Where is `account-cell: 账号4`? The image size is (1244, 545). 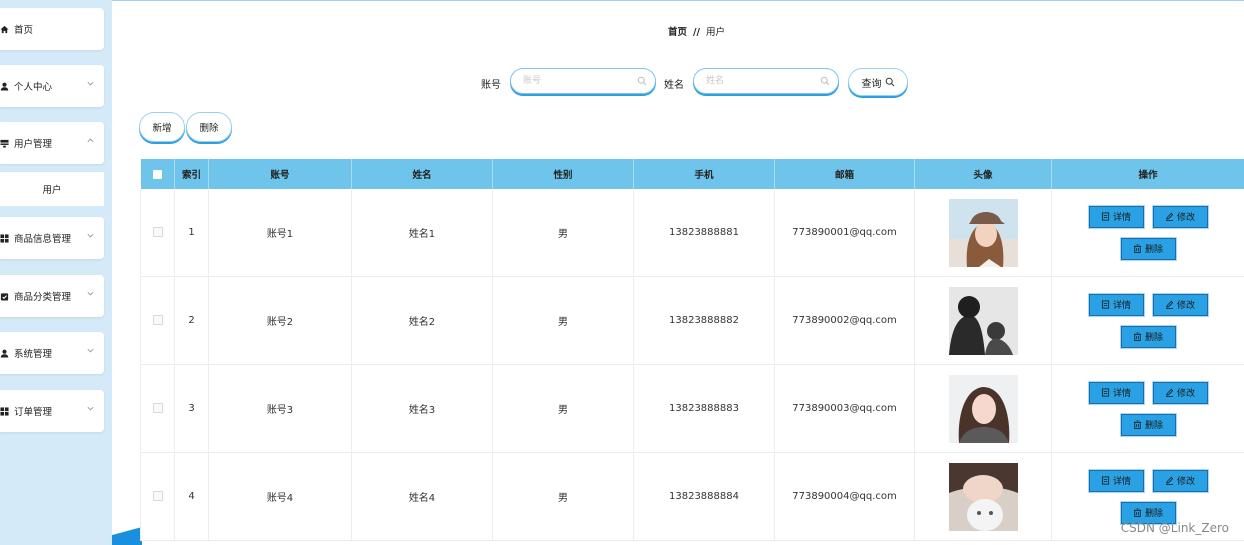 account-cell: 账号4 is located at coordinates (280, 496).